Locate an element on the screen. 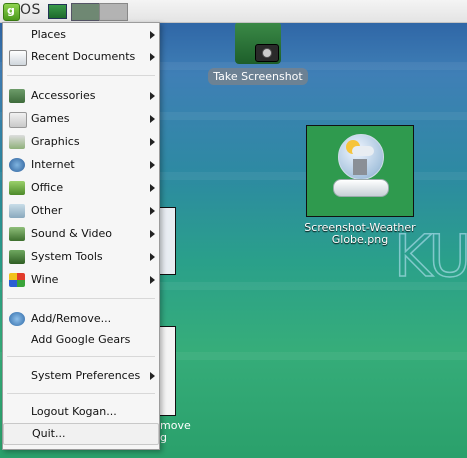 The width and height of the screenshot is (467, 458). sound-video-icon is located at coordinates (17, 234).